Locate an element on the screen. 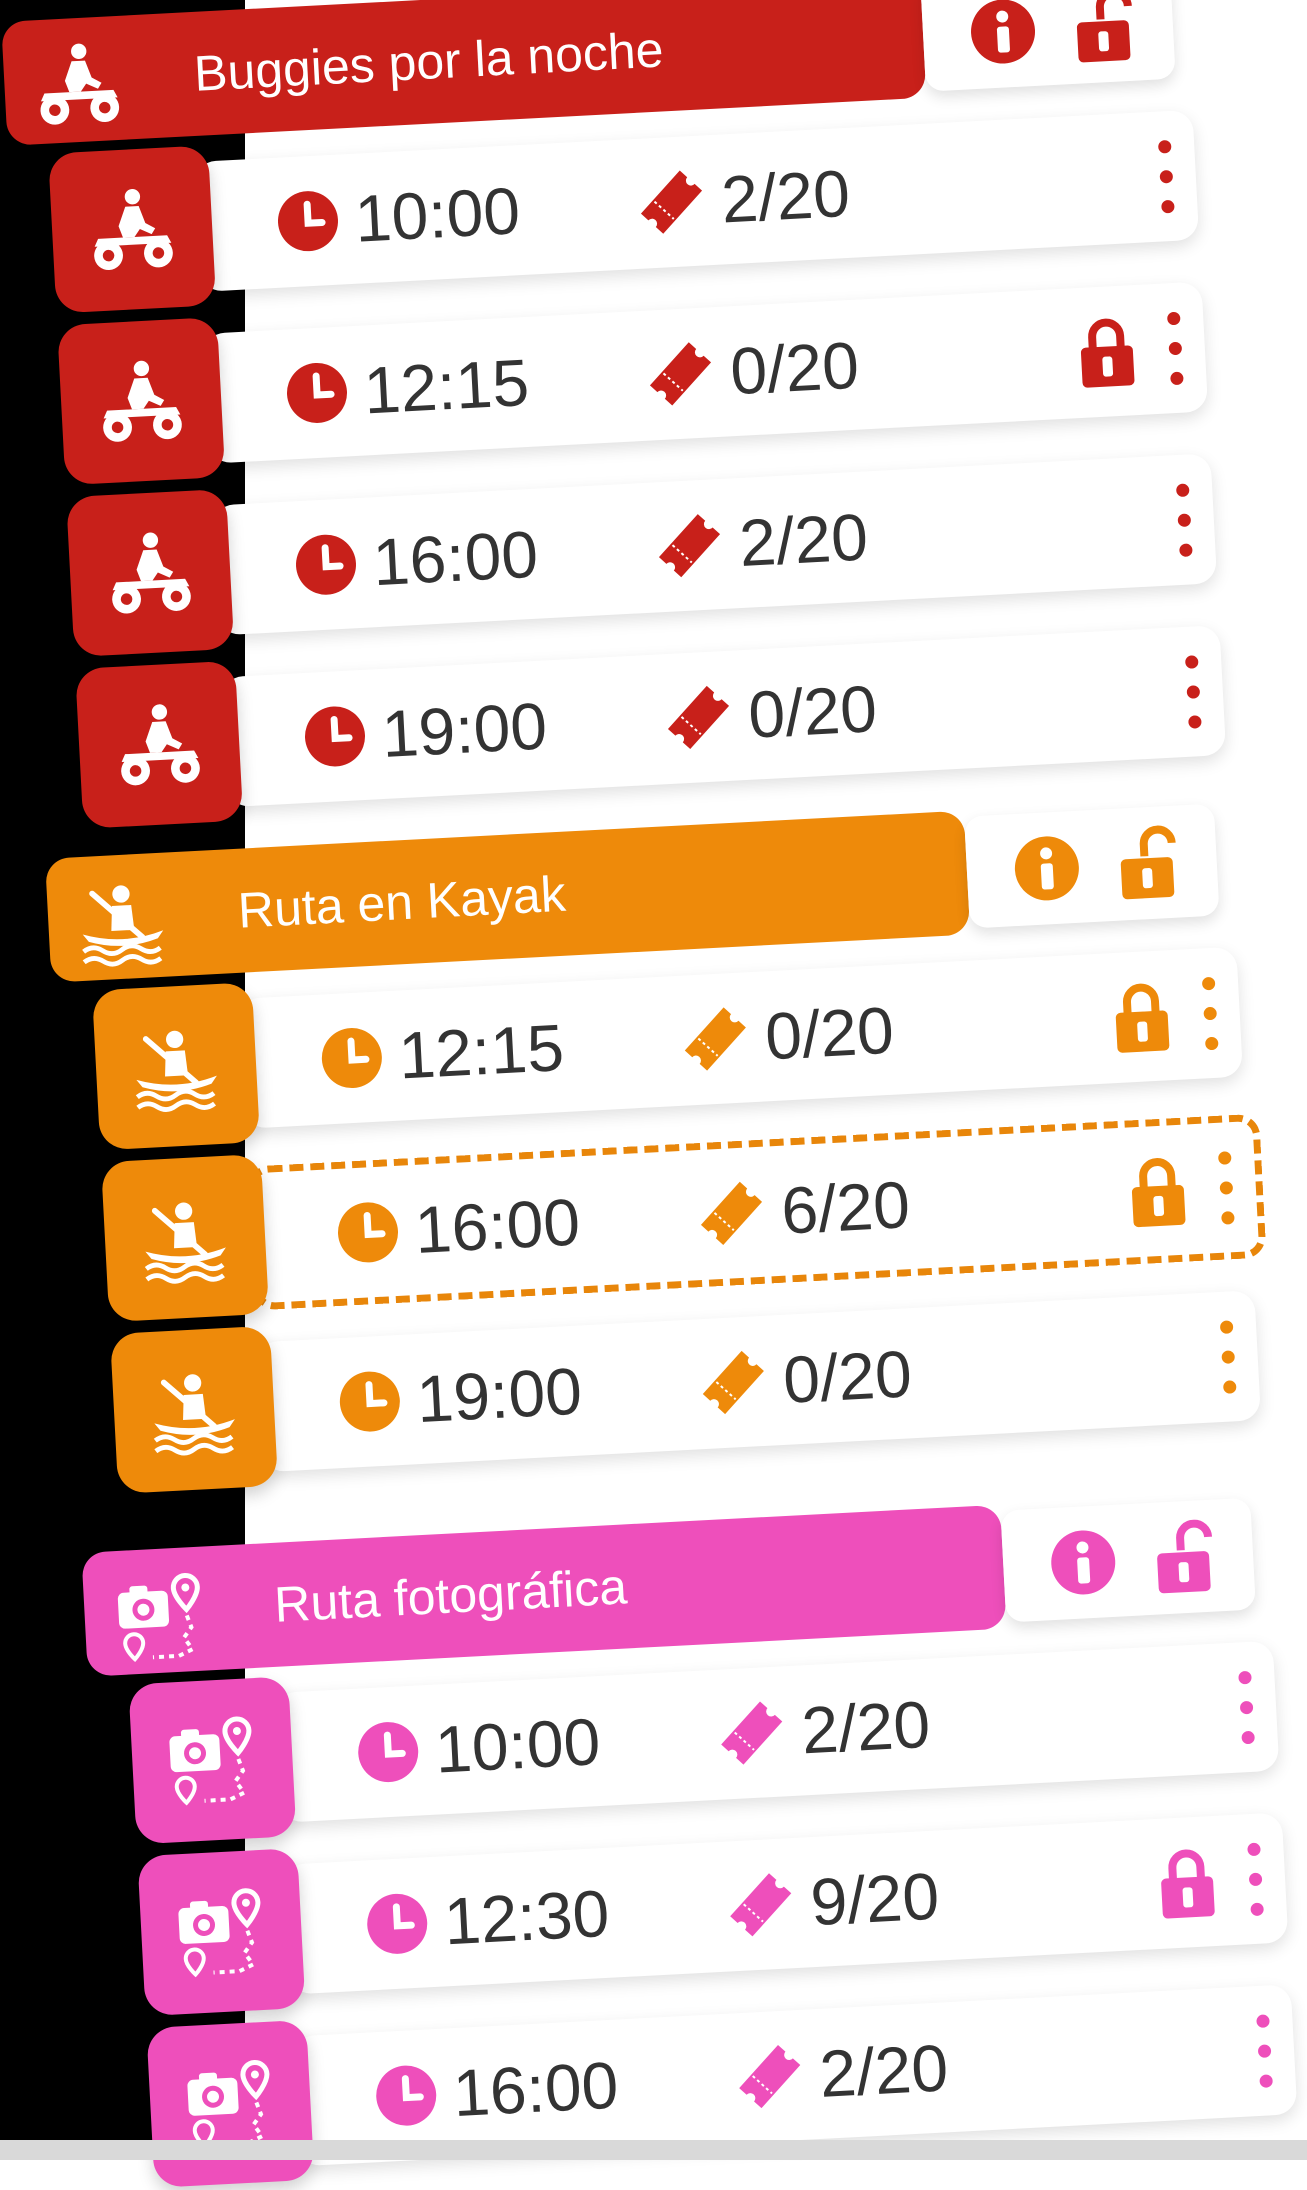 The image size is (1307, 2190). ticket-count: 6/20 is located at coordinates (845, 1207).